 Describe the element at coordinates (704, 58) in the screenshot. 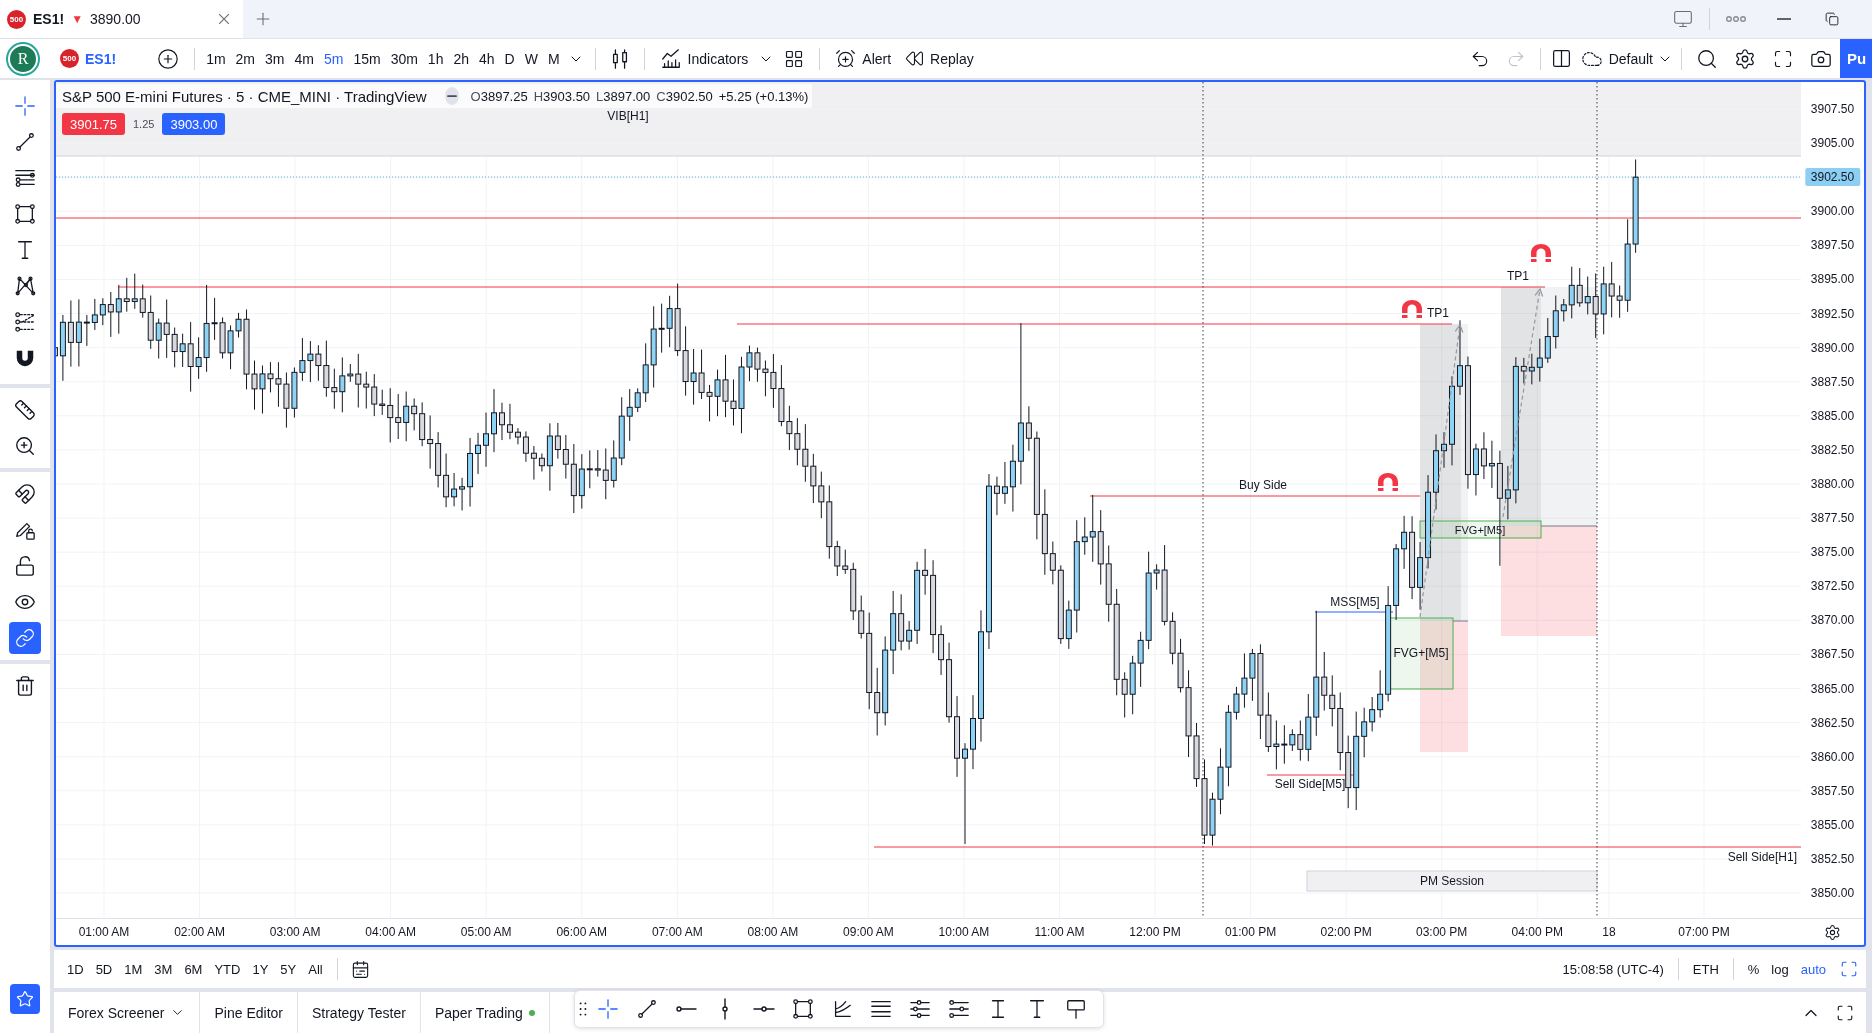

I see `indicators-button: Indicators` at that location.